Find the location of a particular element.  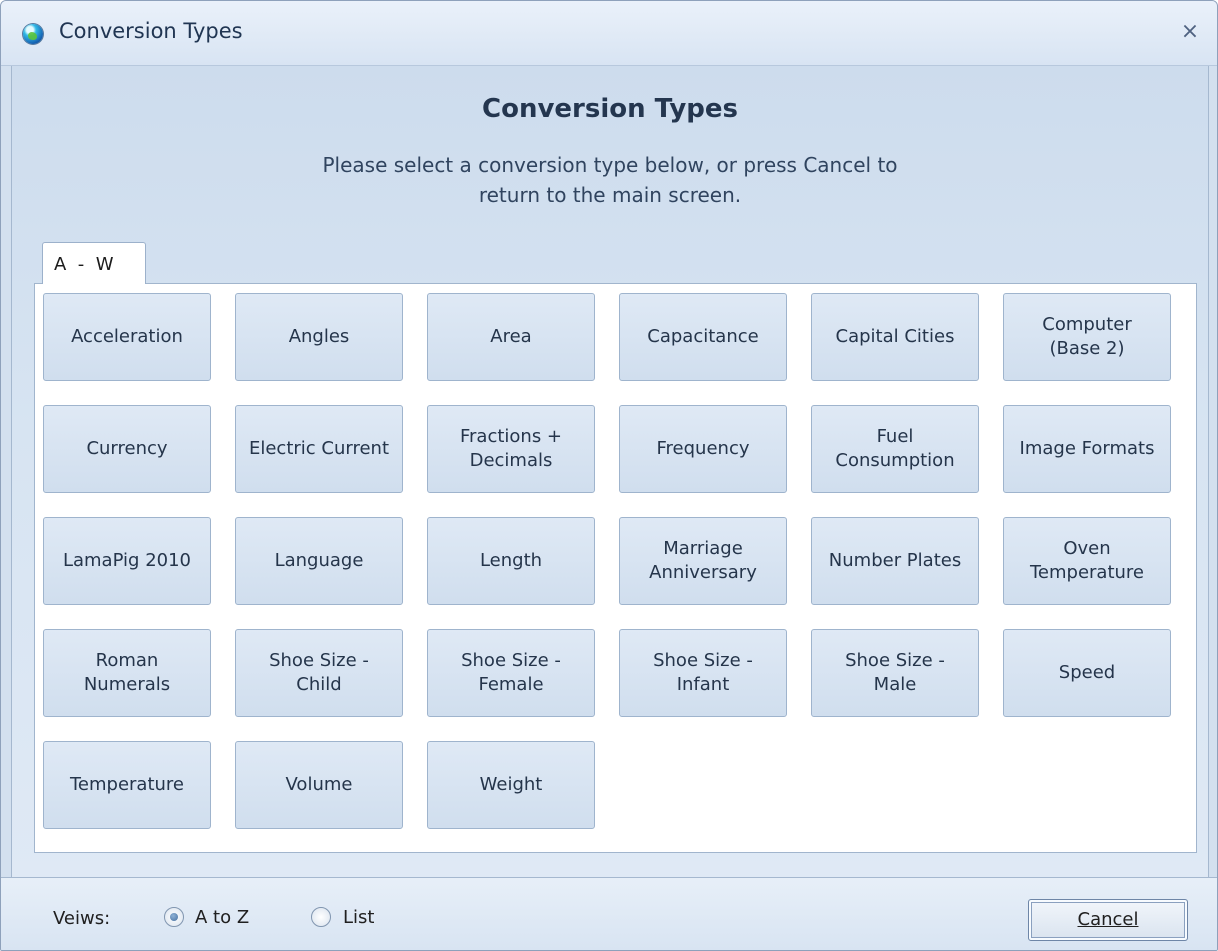

conversion-button-roman-numerals: Roman Numerals is located at coordinates (127, 673).